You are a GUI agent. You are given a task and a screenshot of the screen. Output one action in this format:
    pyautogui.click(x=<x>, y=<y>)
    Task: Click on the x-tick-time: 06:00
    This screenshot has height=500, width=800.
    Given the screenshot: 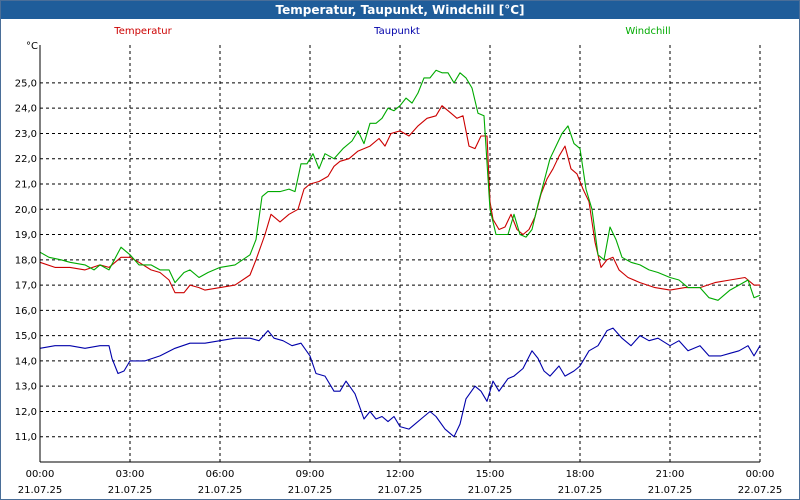 What is the action you would take?
    pyautogui.click(x=220, y=474)
    